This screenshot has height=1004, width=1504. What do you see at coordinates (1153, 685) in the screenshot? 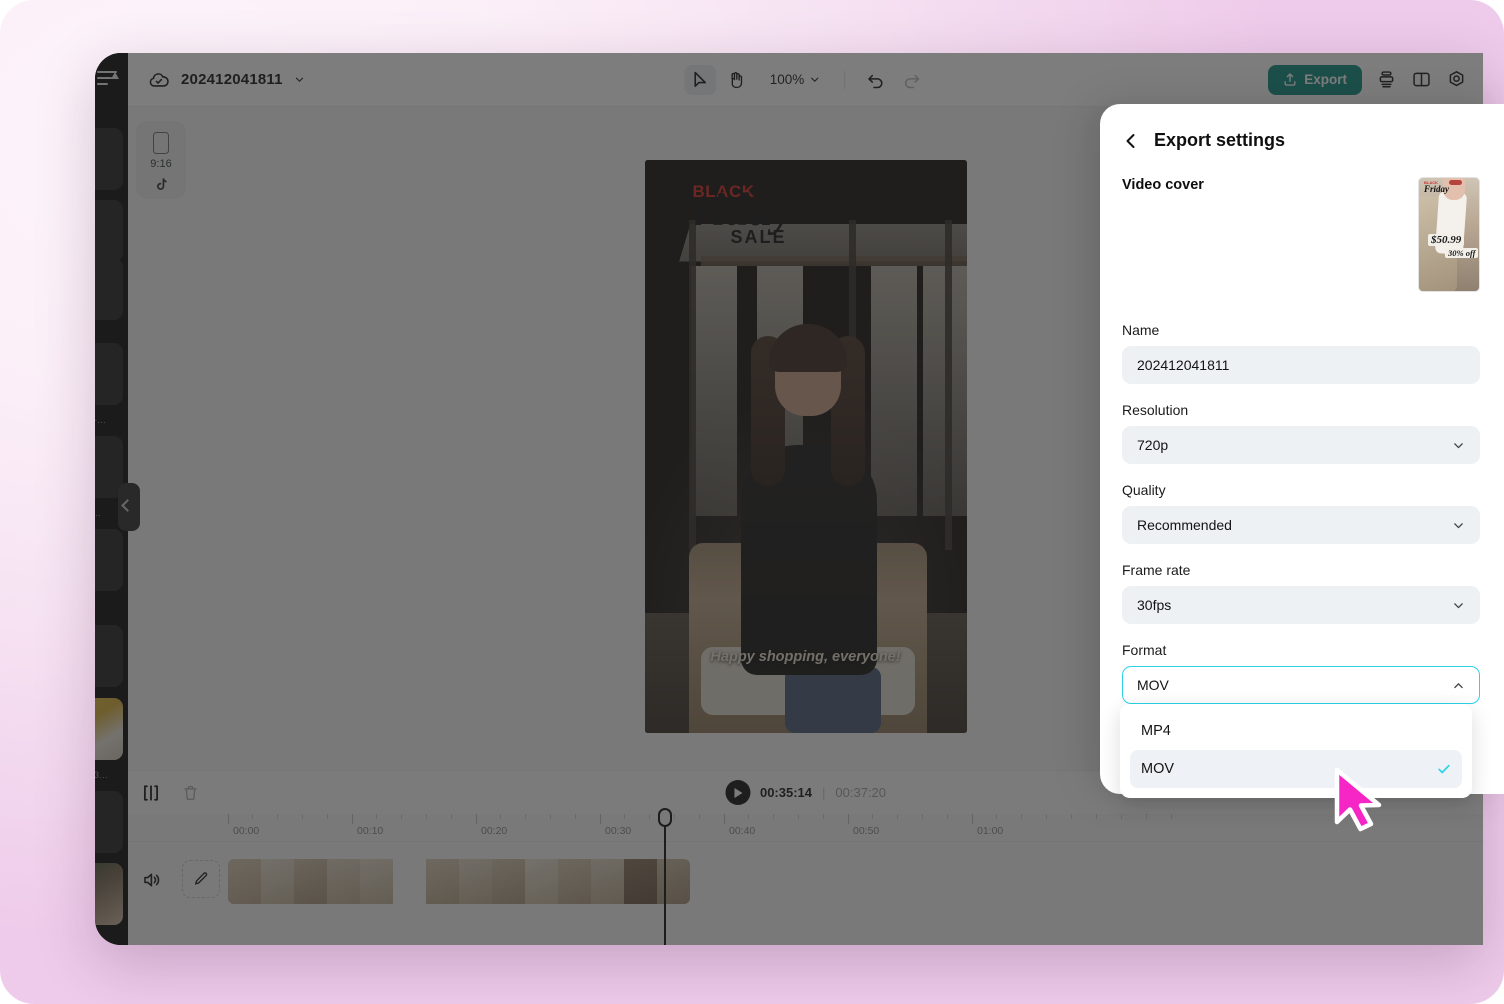
I see `format-select-value: MOV` at bounding box center [1153, 685].